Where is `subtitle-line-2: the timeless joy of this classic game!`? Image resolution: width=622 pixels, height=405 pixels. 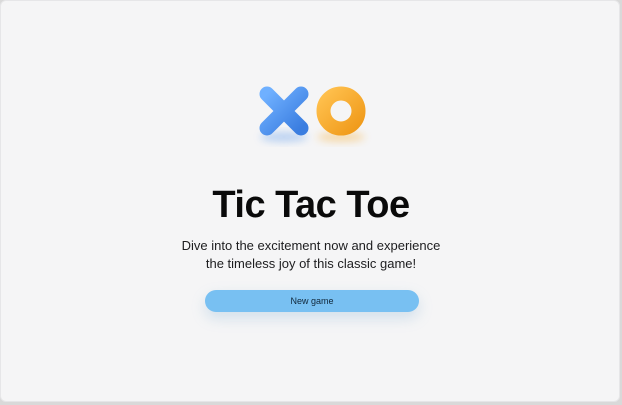
subtitle-line-2: the timeless joy of this classic game! is located at coordinates (311, 263).